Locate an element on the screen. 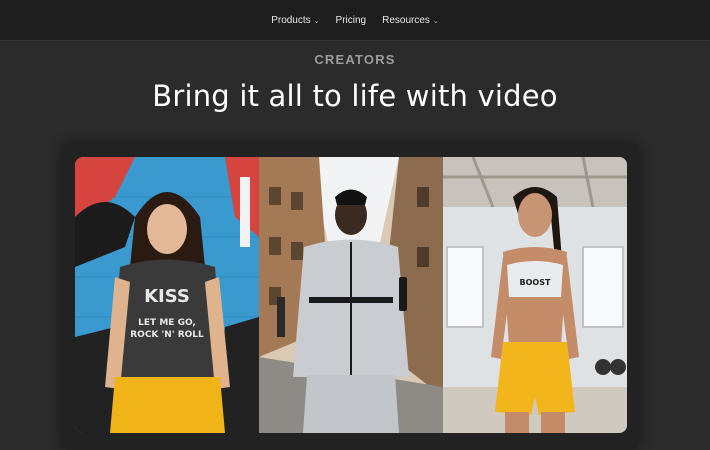  section-eyebrow: CREATORS is located at coordinates (355, 59).